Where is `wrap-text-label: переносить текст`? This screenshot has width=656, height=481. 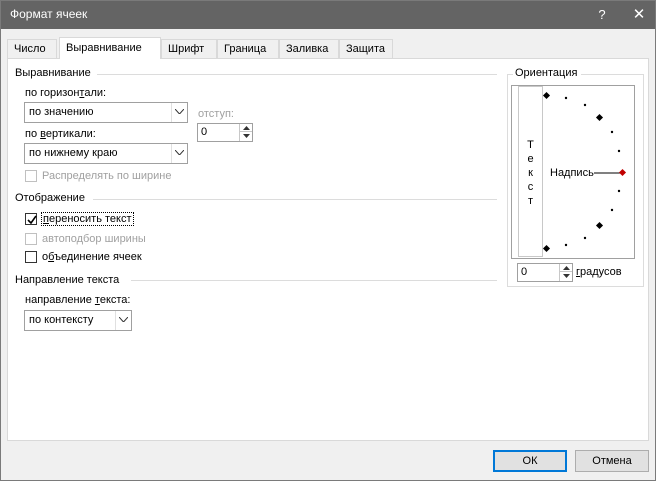
wrap-text-label: переносить текст is located at coordinates (87, 219).